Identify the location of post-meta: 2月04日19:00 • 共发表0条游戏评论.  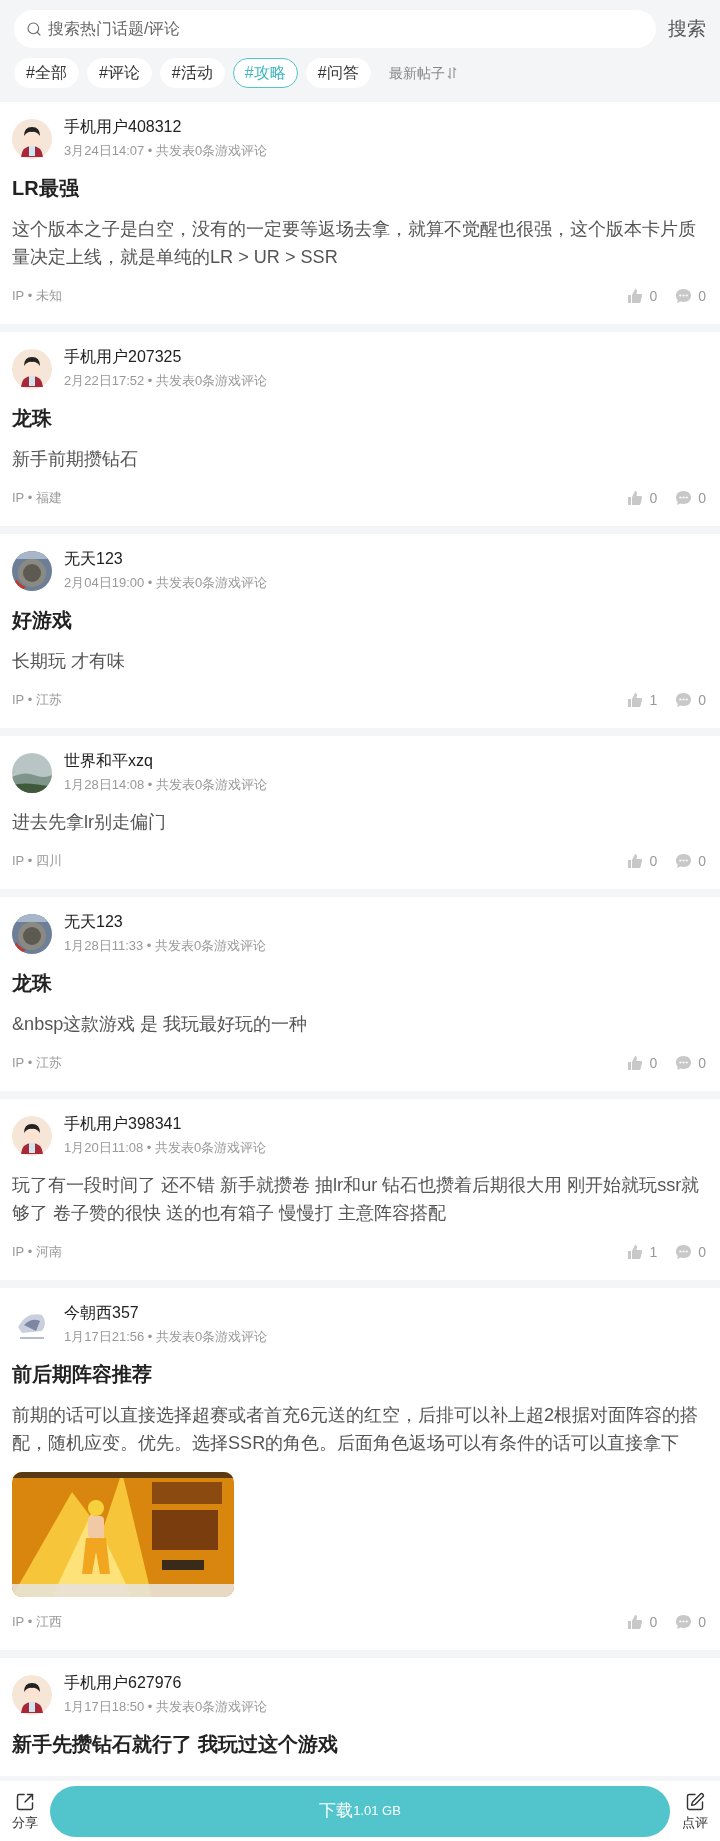
(166, 583).